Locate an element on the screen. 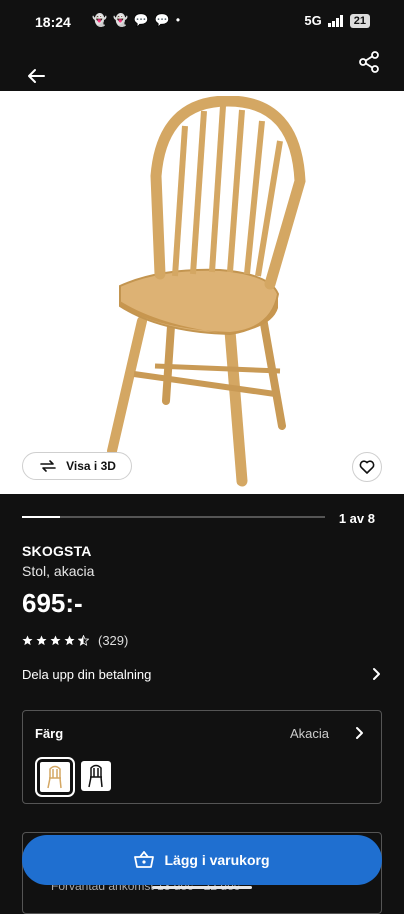 The image size is (404, 914). chair-acacia-icon is located at coordinates (54, 777).